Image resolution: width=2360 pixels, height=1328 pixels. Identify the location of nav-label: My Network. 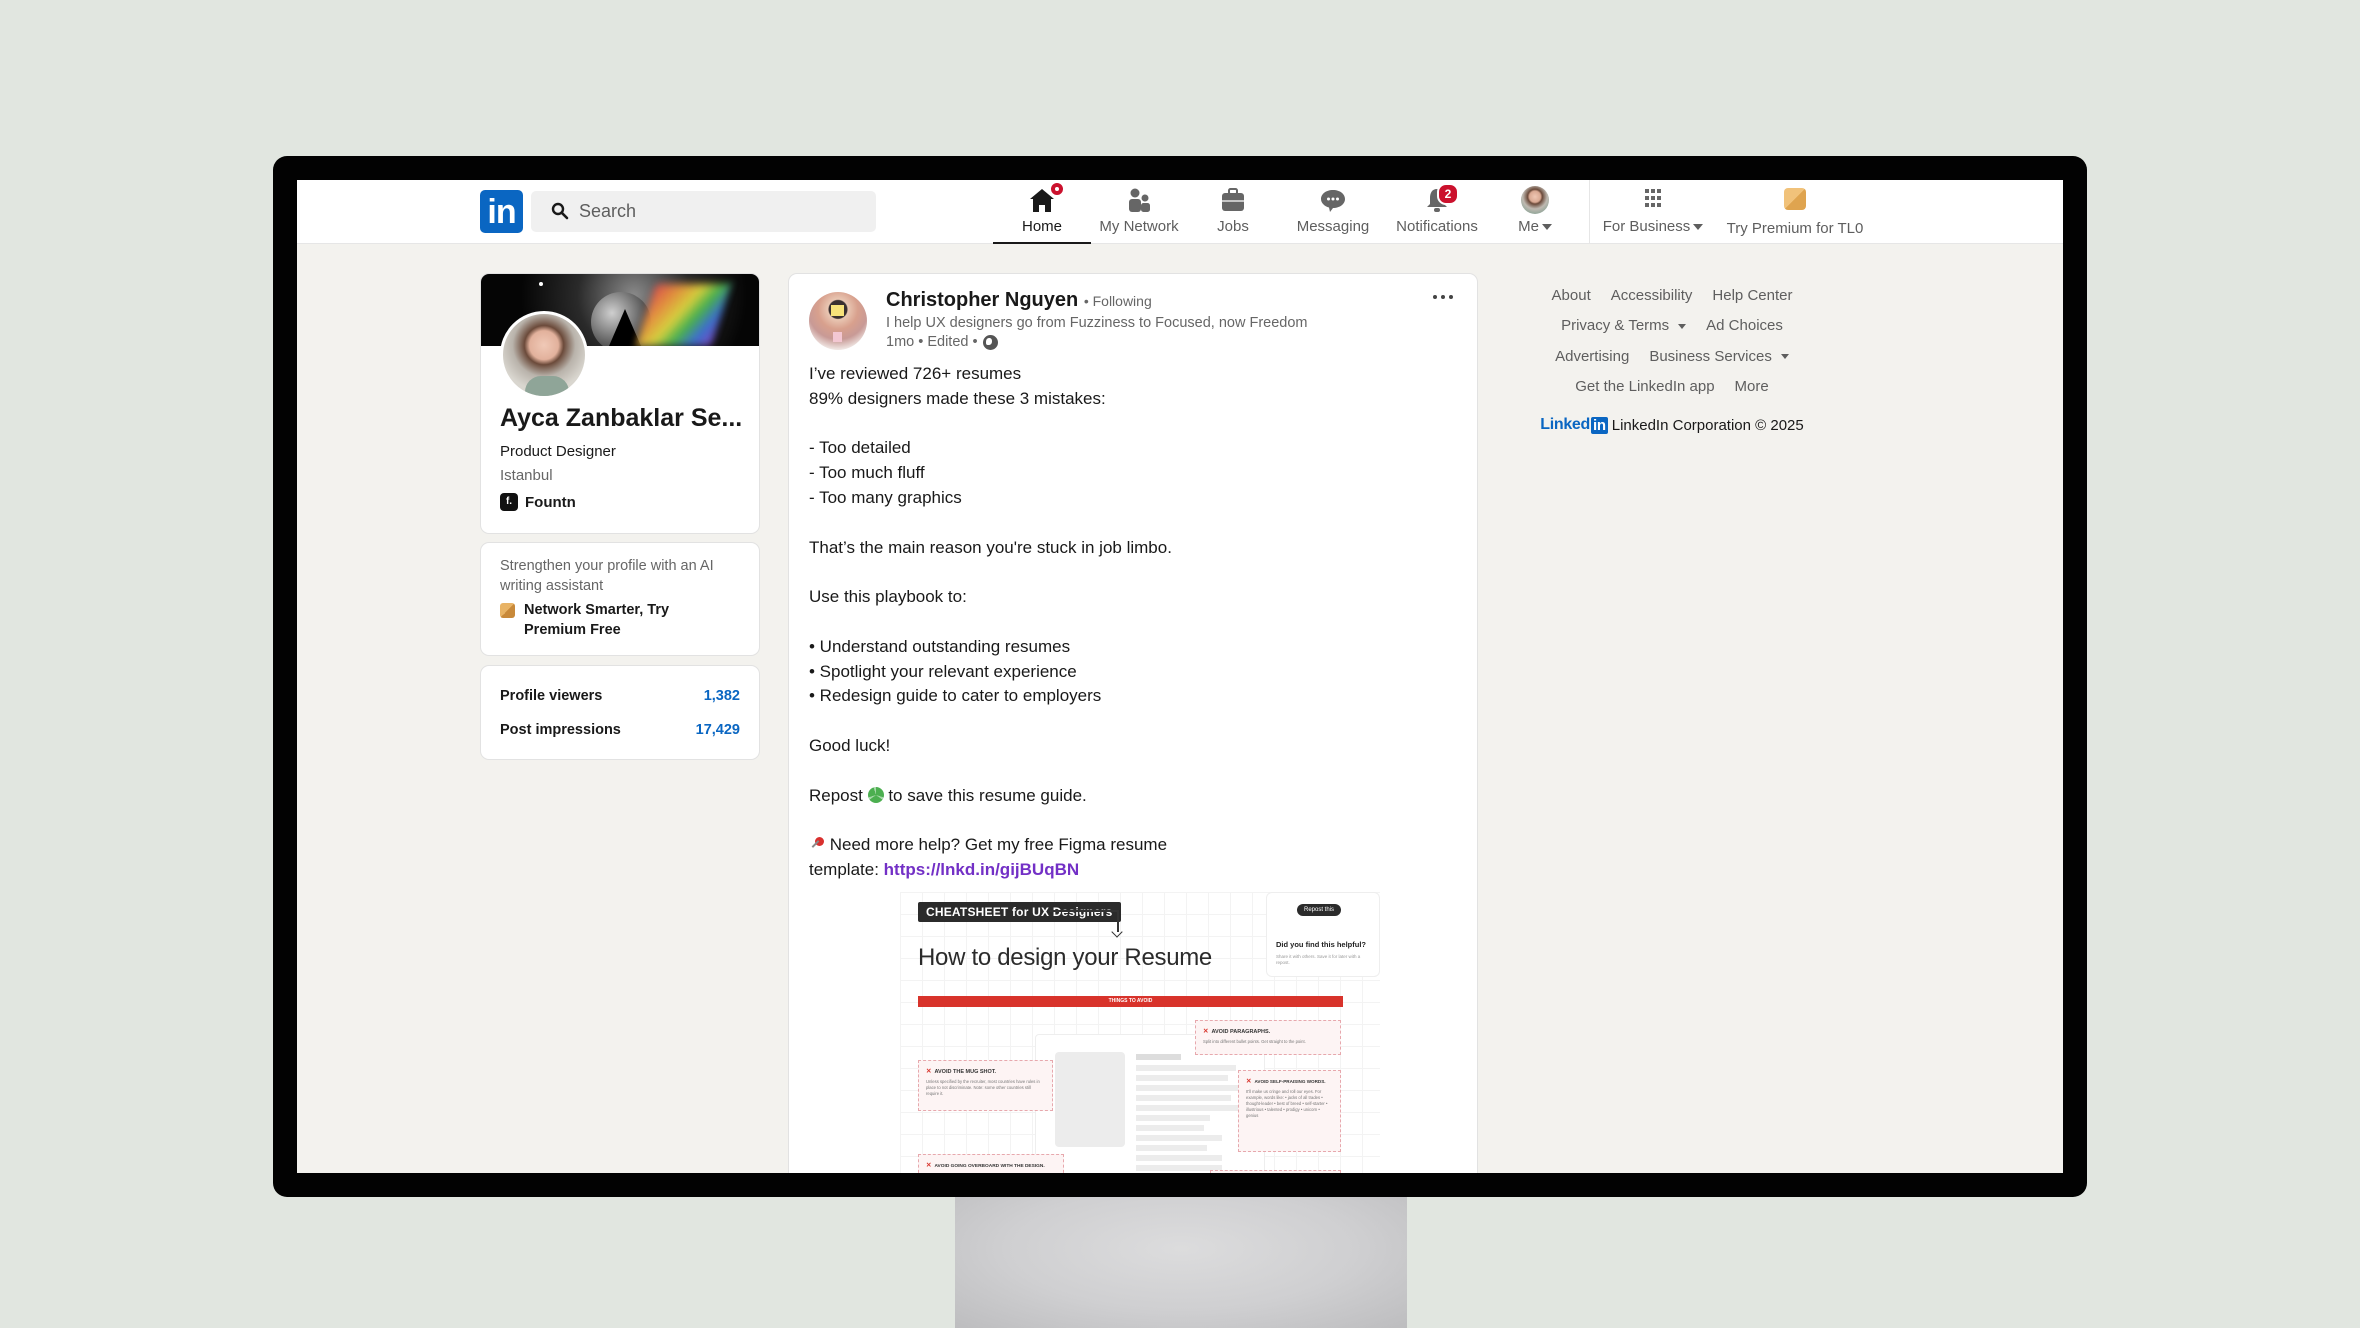
(1139, 226).